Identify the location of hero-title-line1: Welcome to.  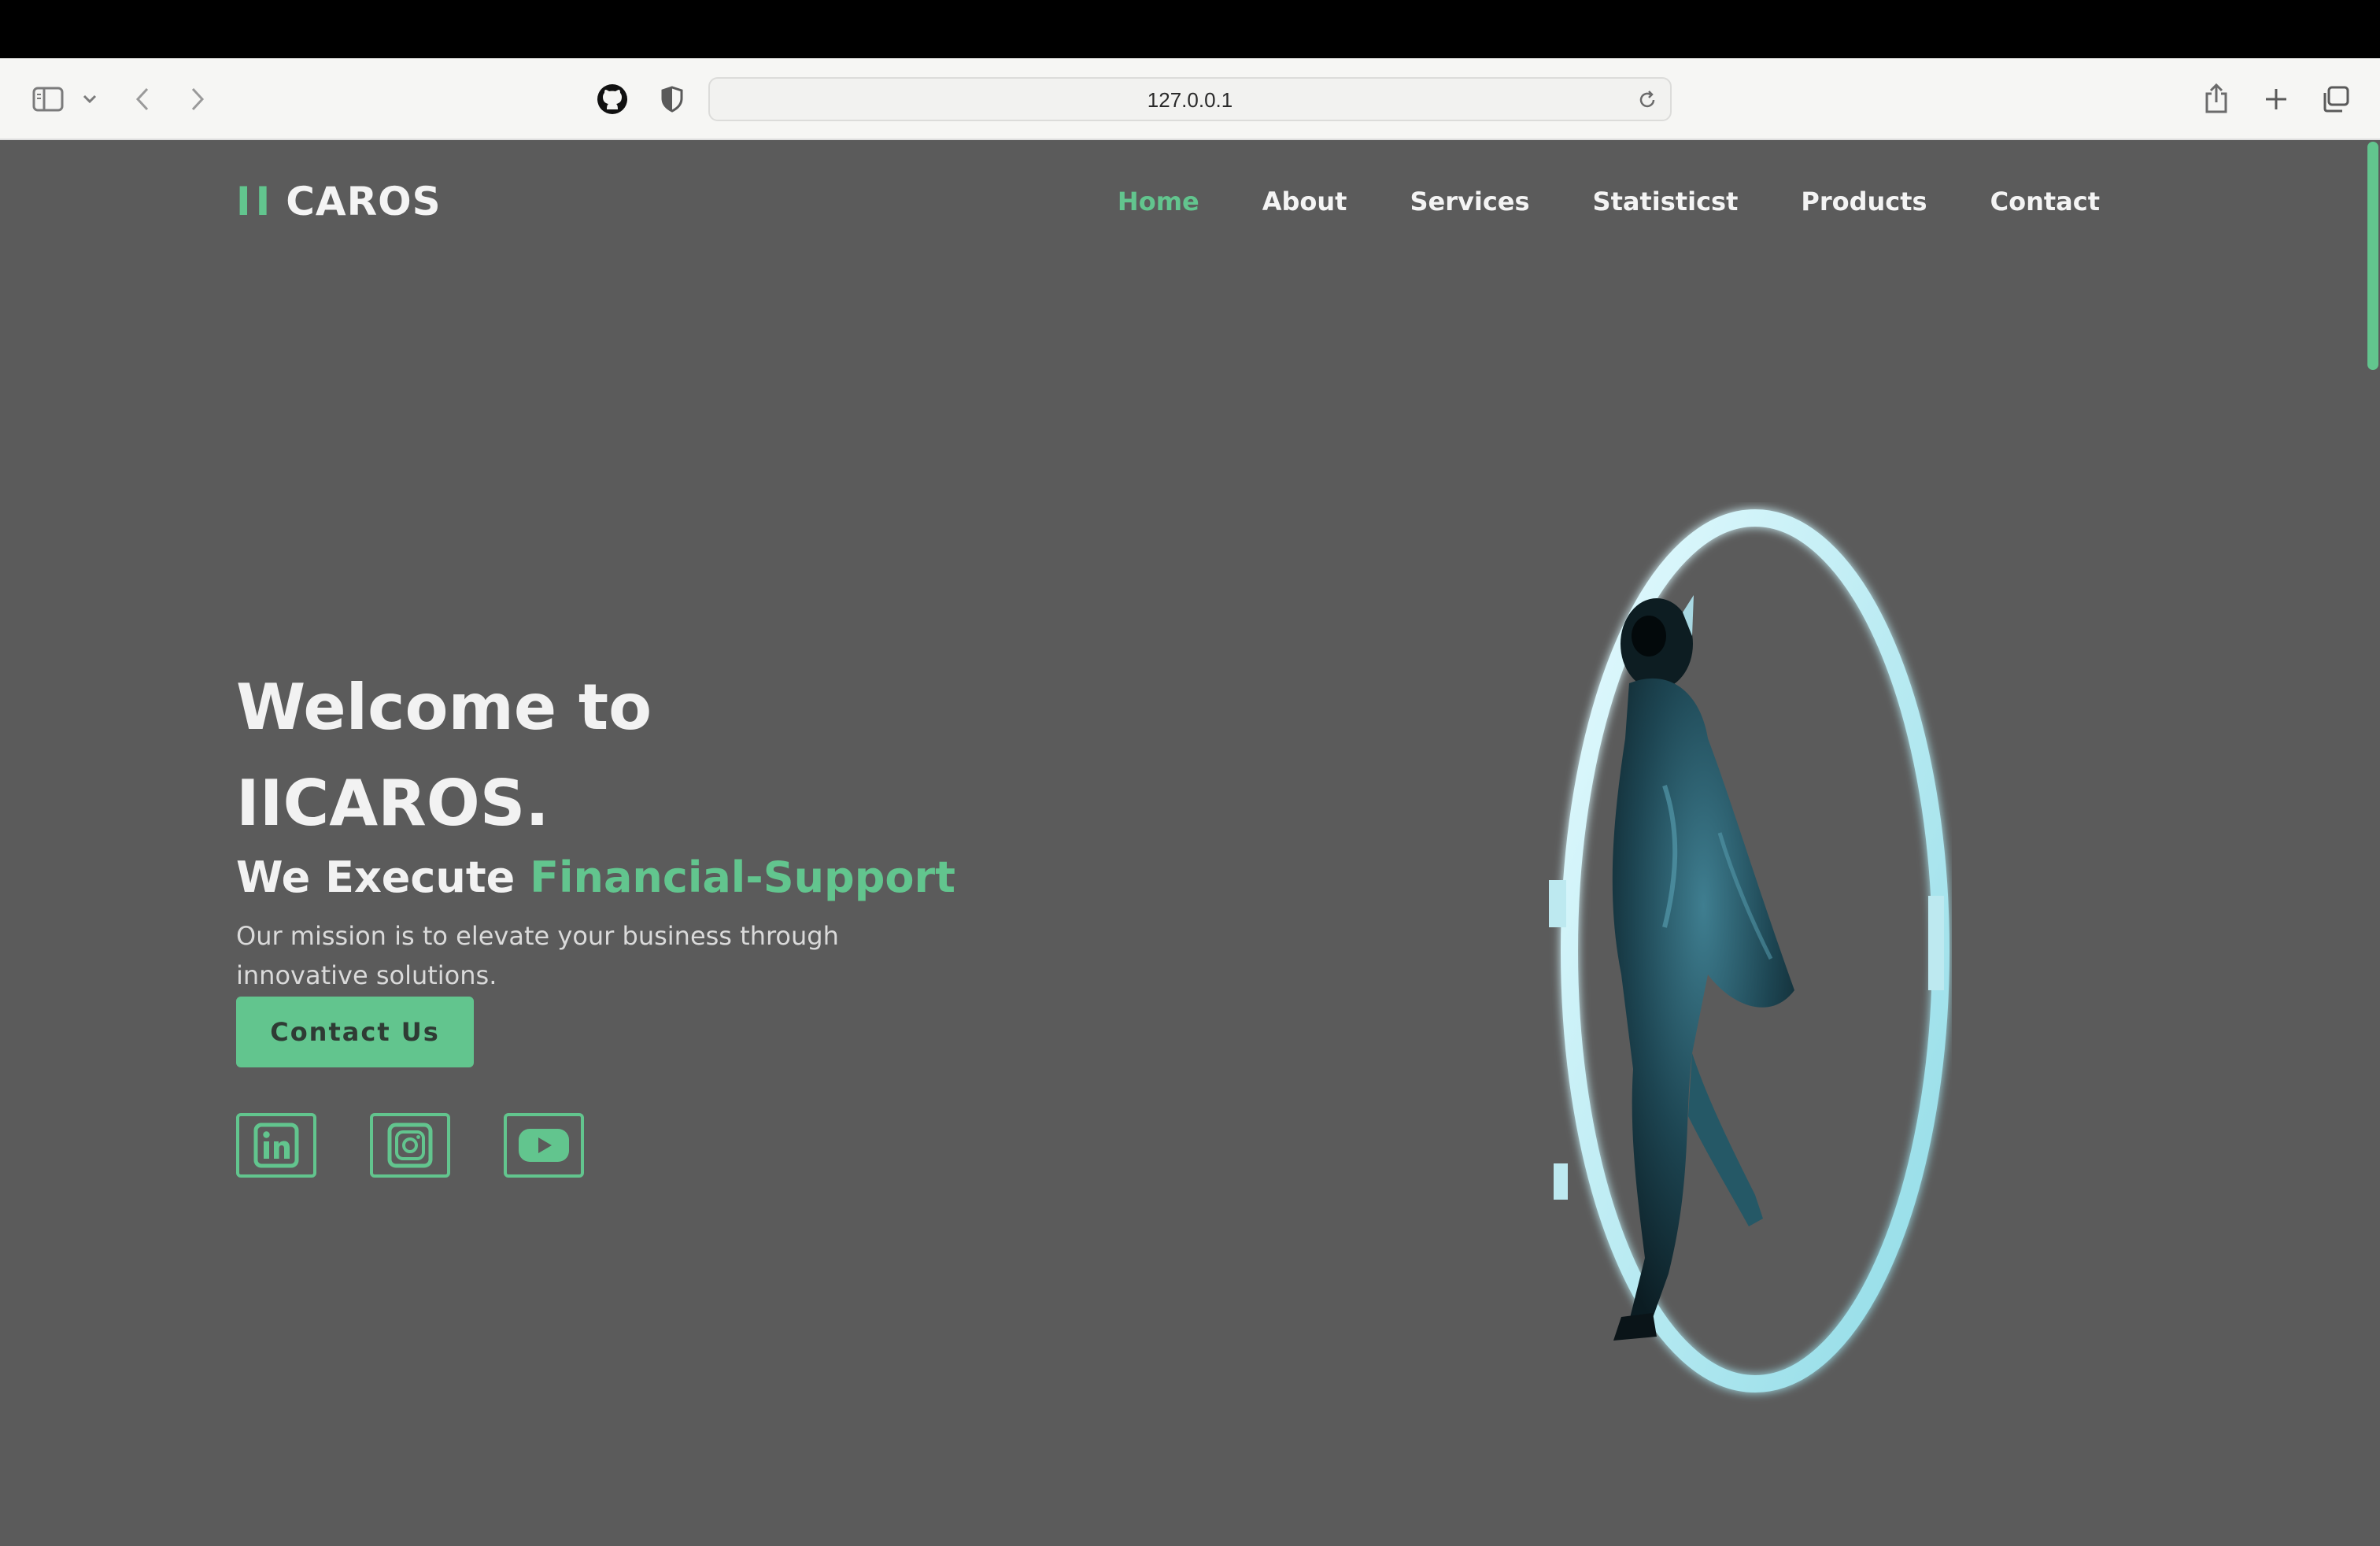
(444, 708).